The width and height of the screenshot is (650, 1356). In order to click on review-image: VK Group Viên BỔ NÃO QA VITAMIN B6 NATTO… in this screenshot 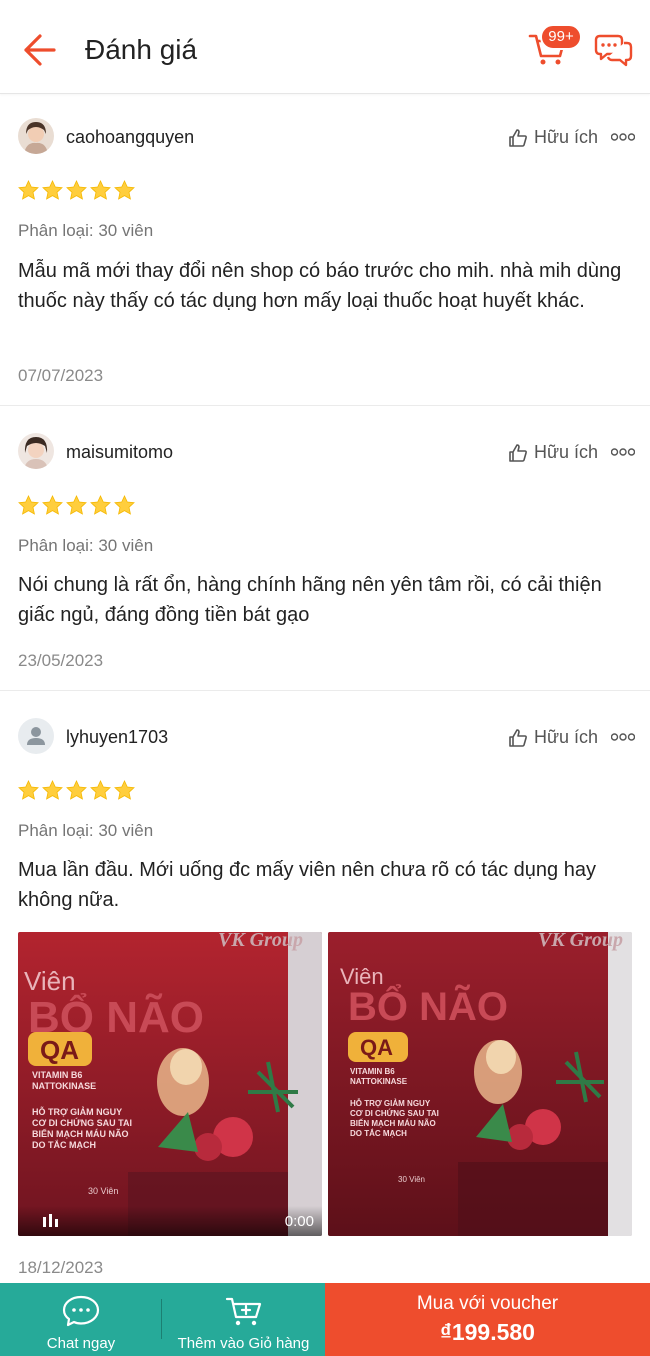, I will do `click(480, 1084)`.